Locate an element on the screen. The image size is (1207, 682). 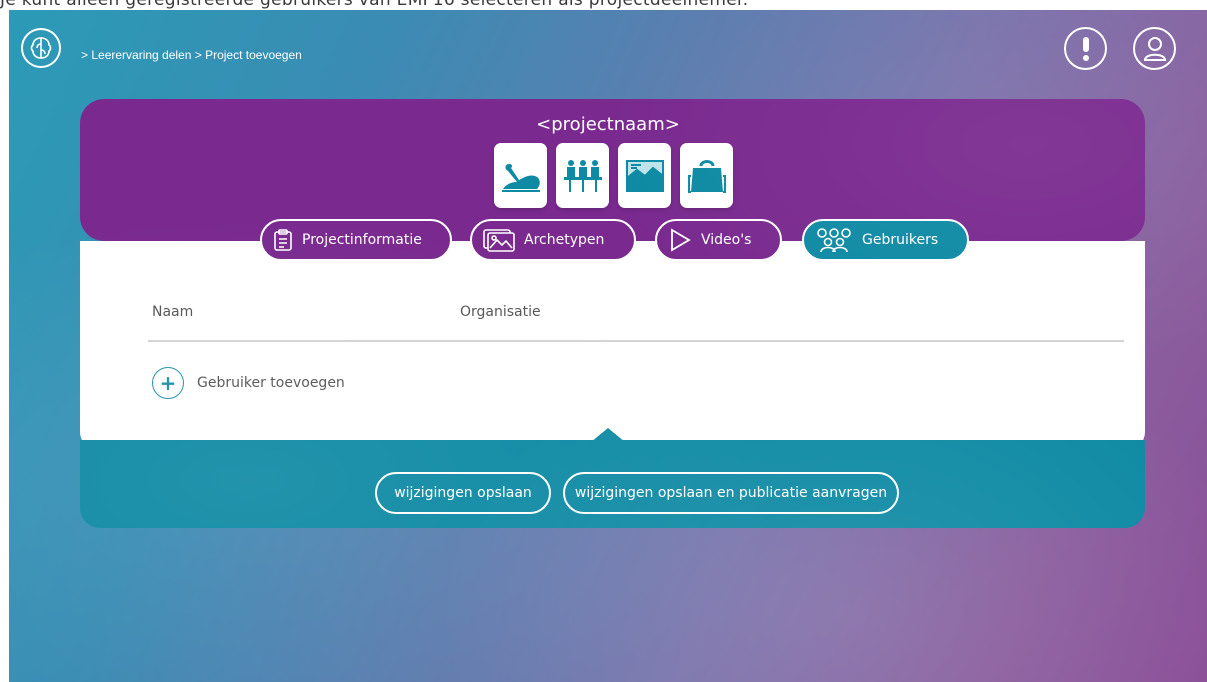
tab-archetypen: Archetypen is located at coordinates (553, 240).